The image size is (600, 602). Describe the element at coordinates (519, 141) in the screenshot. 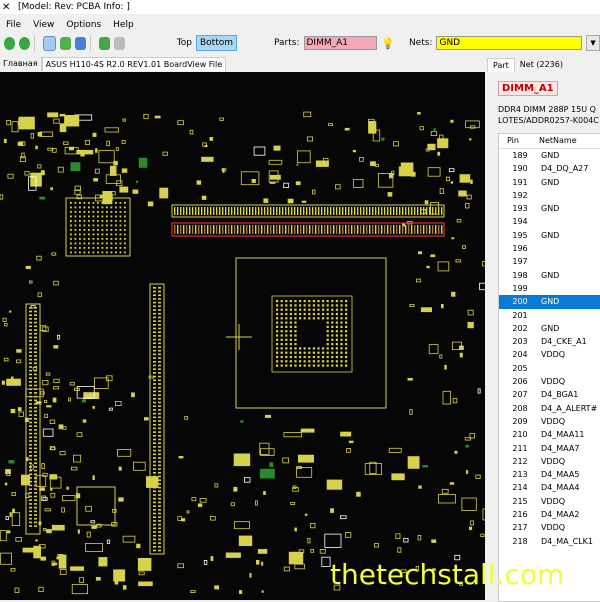

I see `column-header-pin: Pin` at that location.